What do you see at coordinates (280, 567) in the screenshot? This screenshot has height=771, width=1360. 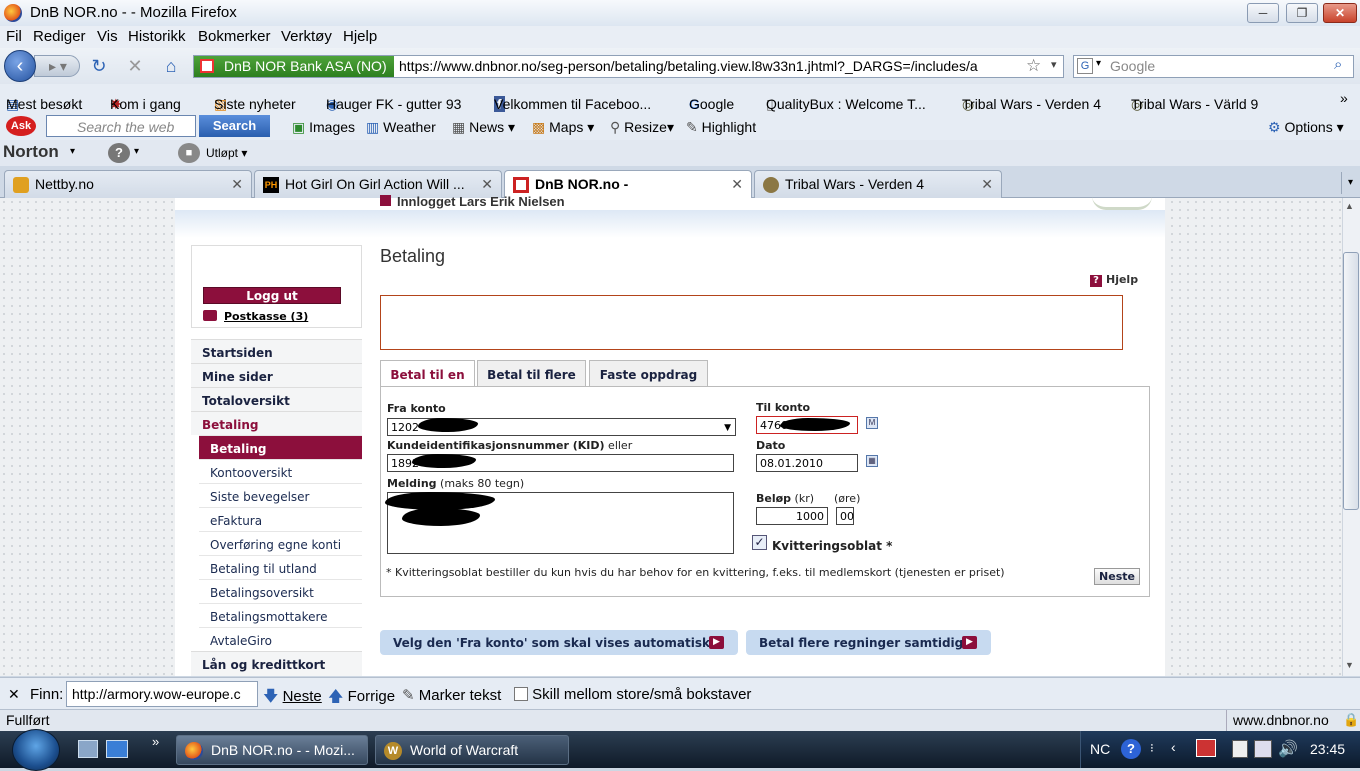 I see `subnav-betaling-utland: Betaling til utland` at bounding box center [280, 567].